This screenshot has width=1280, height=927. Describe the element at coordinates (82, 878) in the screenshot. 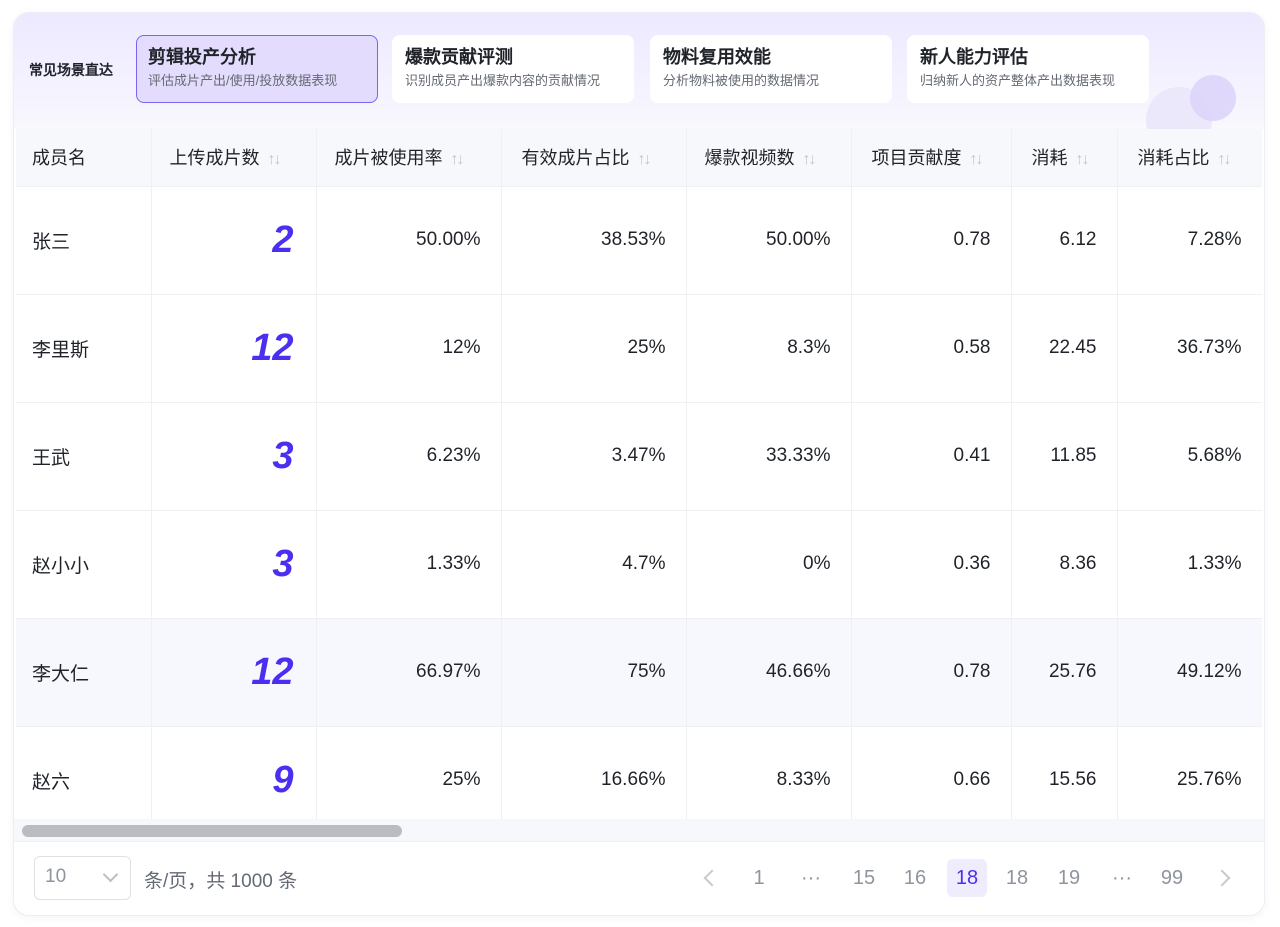

I see `page-size-select: 10` at that location.